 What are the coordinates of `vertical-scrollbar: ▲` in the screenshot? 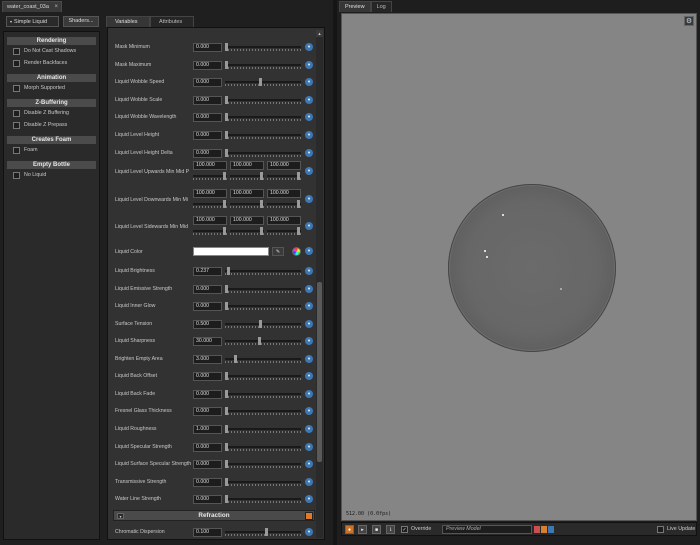 It's located at (319, 284).